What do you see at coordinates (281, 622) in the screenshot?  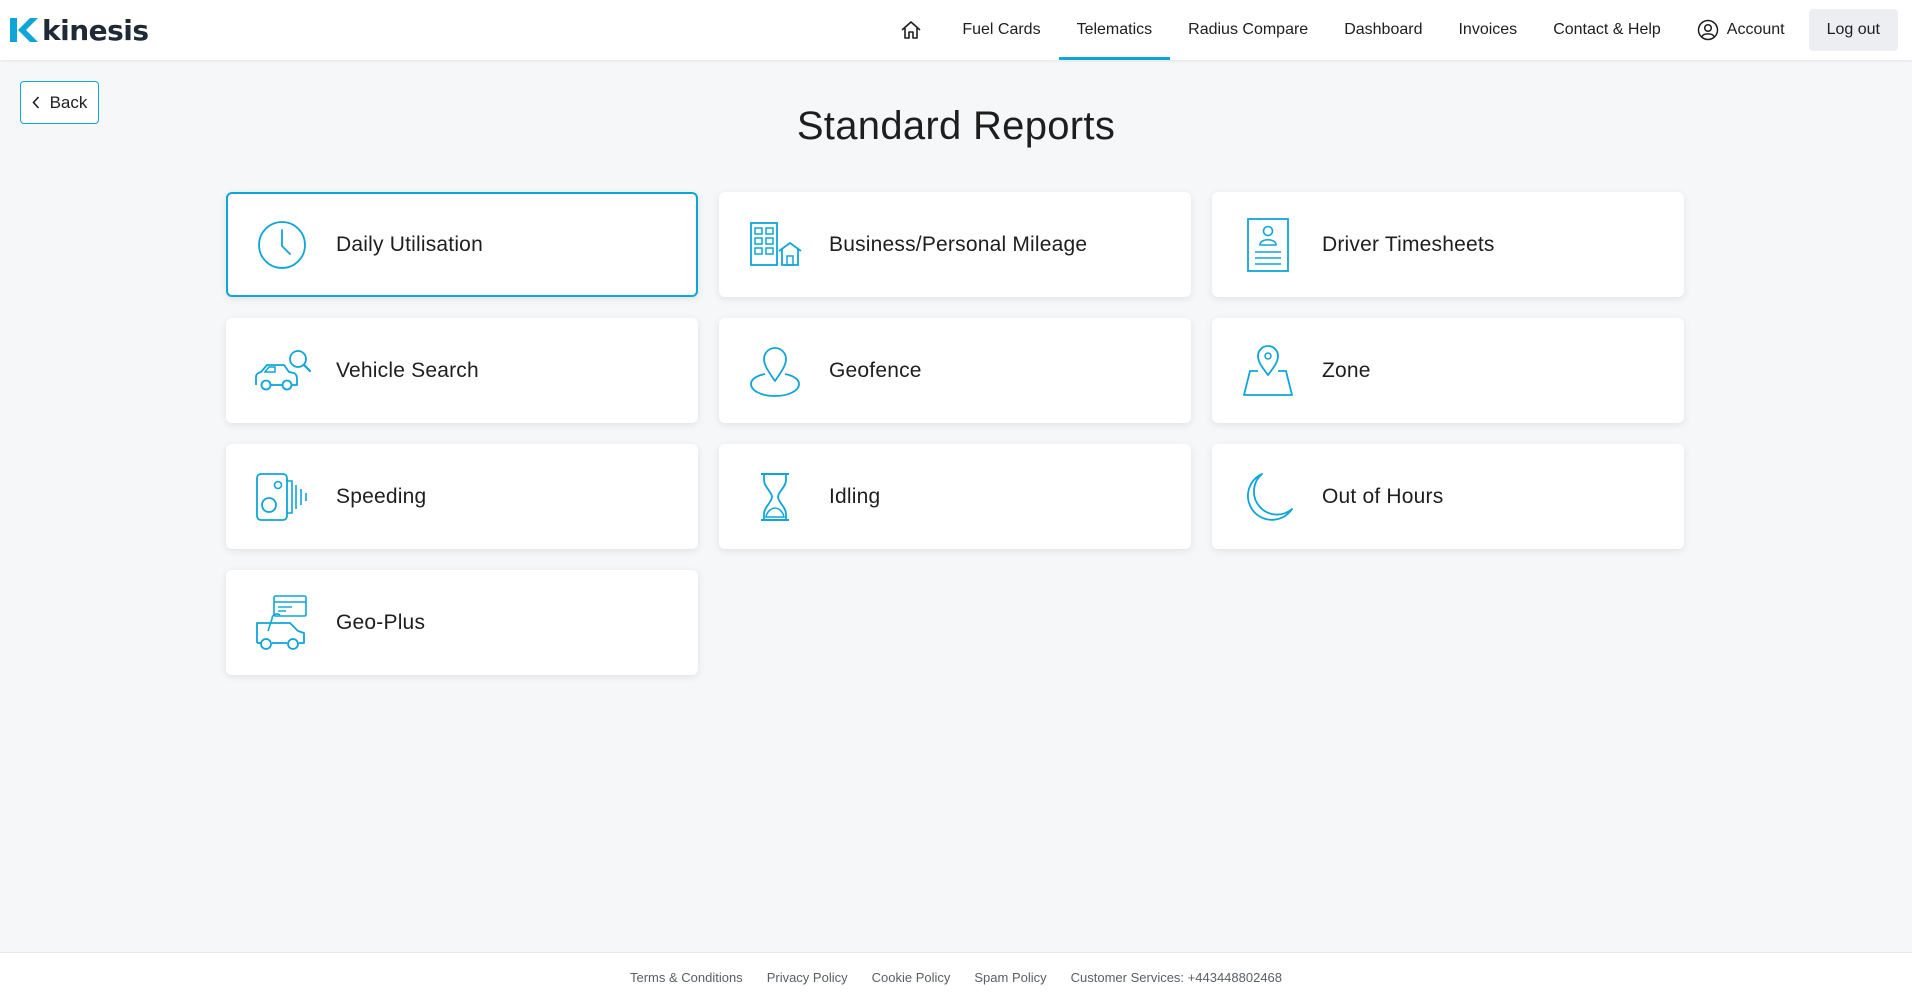 I see `van-card-icon` at bounding box center [281, 622].